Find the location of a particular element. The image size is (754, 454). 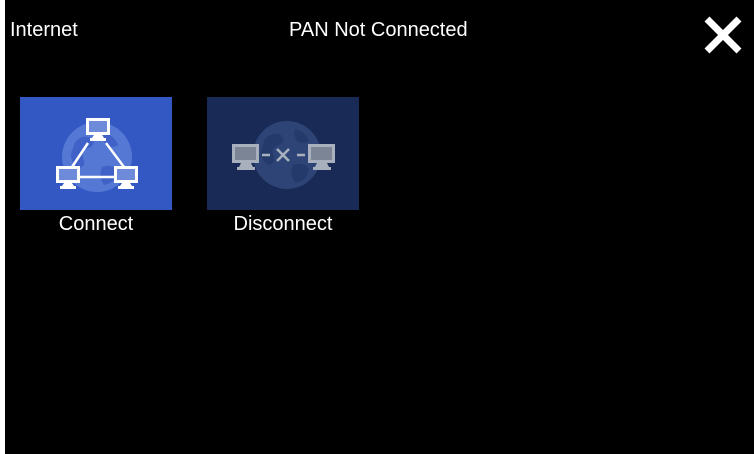

close-icon is located at coordinates (723, 35).